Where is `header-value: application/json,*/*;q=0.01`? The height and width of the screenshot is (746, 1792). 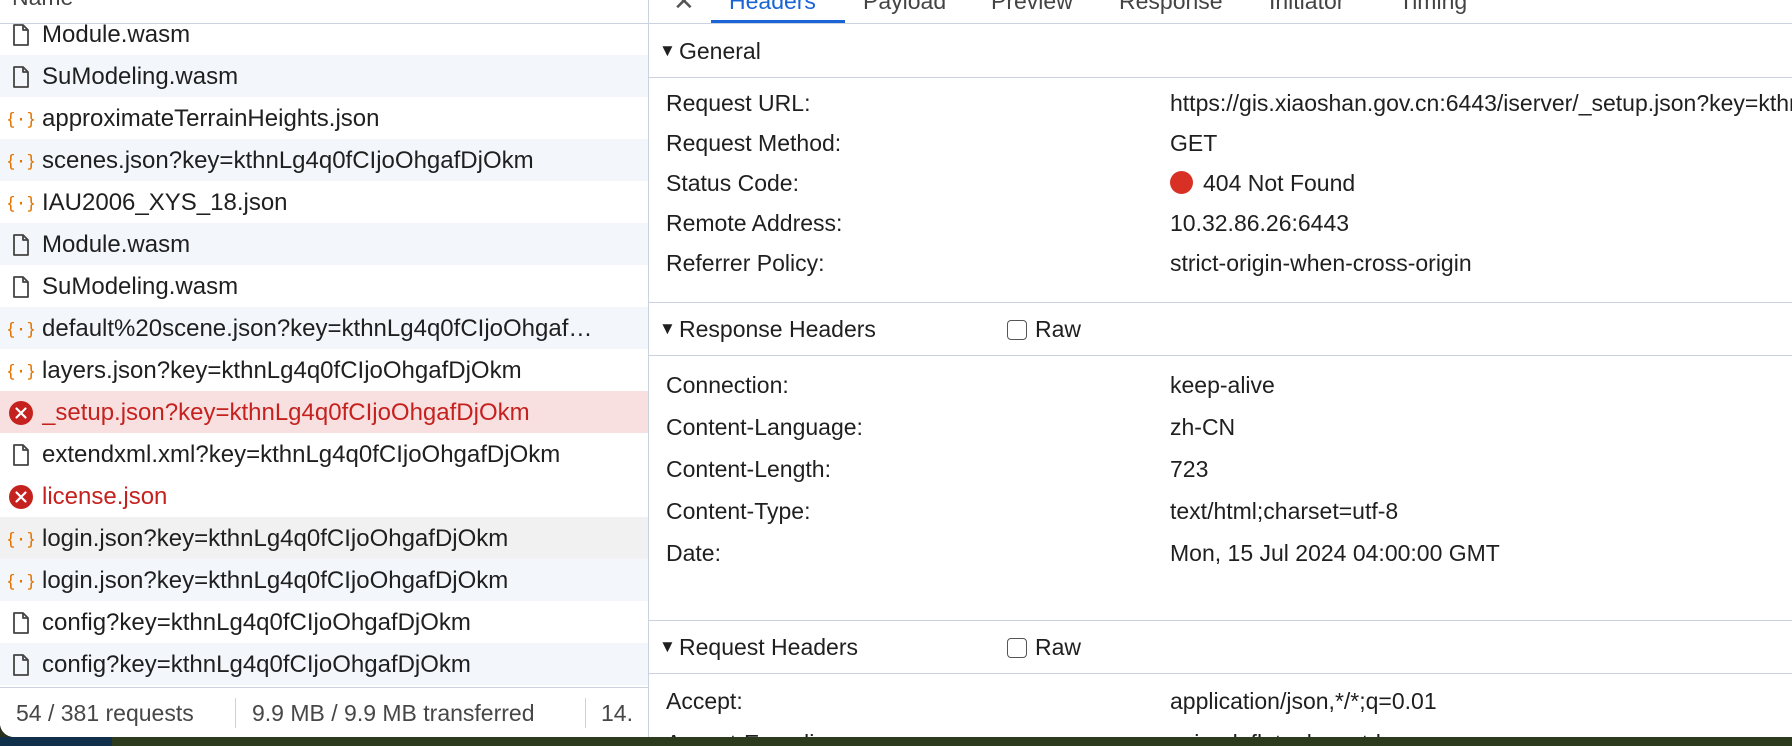 header-value: application/json,*/*;q=0.01 is located at coordinates (1303, 701).